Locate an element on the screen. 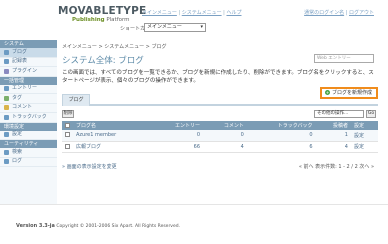  user-links: 通常のログイン名 | ログアウト is located at coordinates (339, 13).